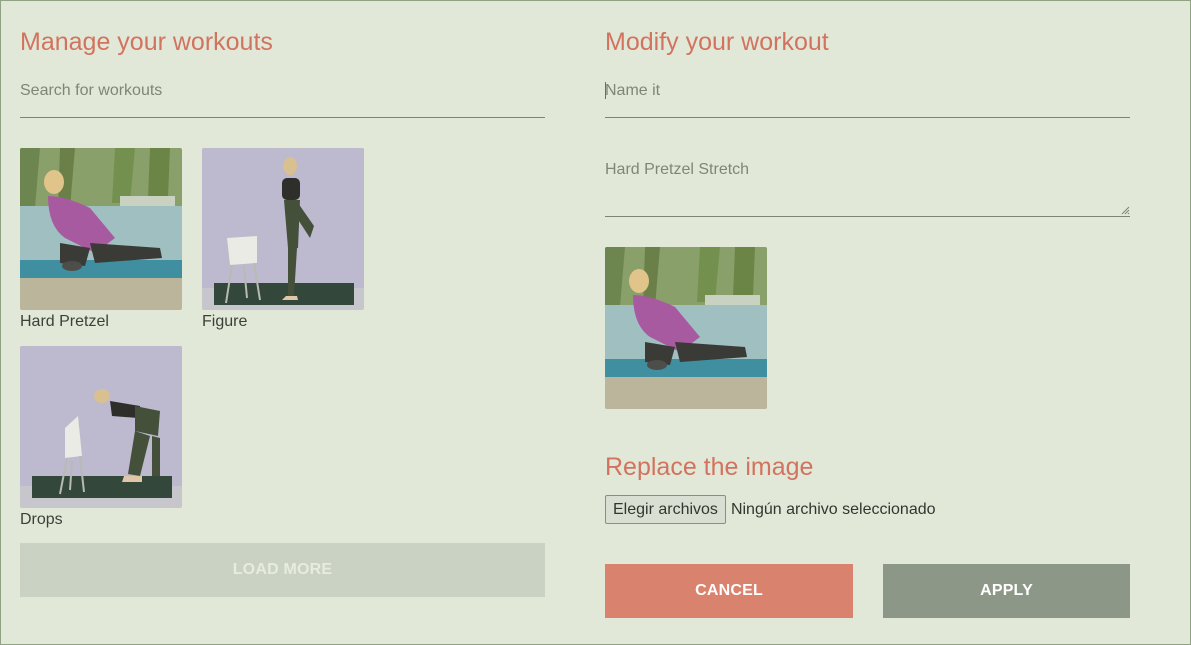 Image resolution: width=1191 pixels, height=645 pixels. I want to click on workout-label: Hard Pretzel, so click(64, 321).